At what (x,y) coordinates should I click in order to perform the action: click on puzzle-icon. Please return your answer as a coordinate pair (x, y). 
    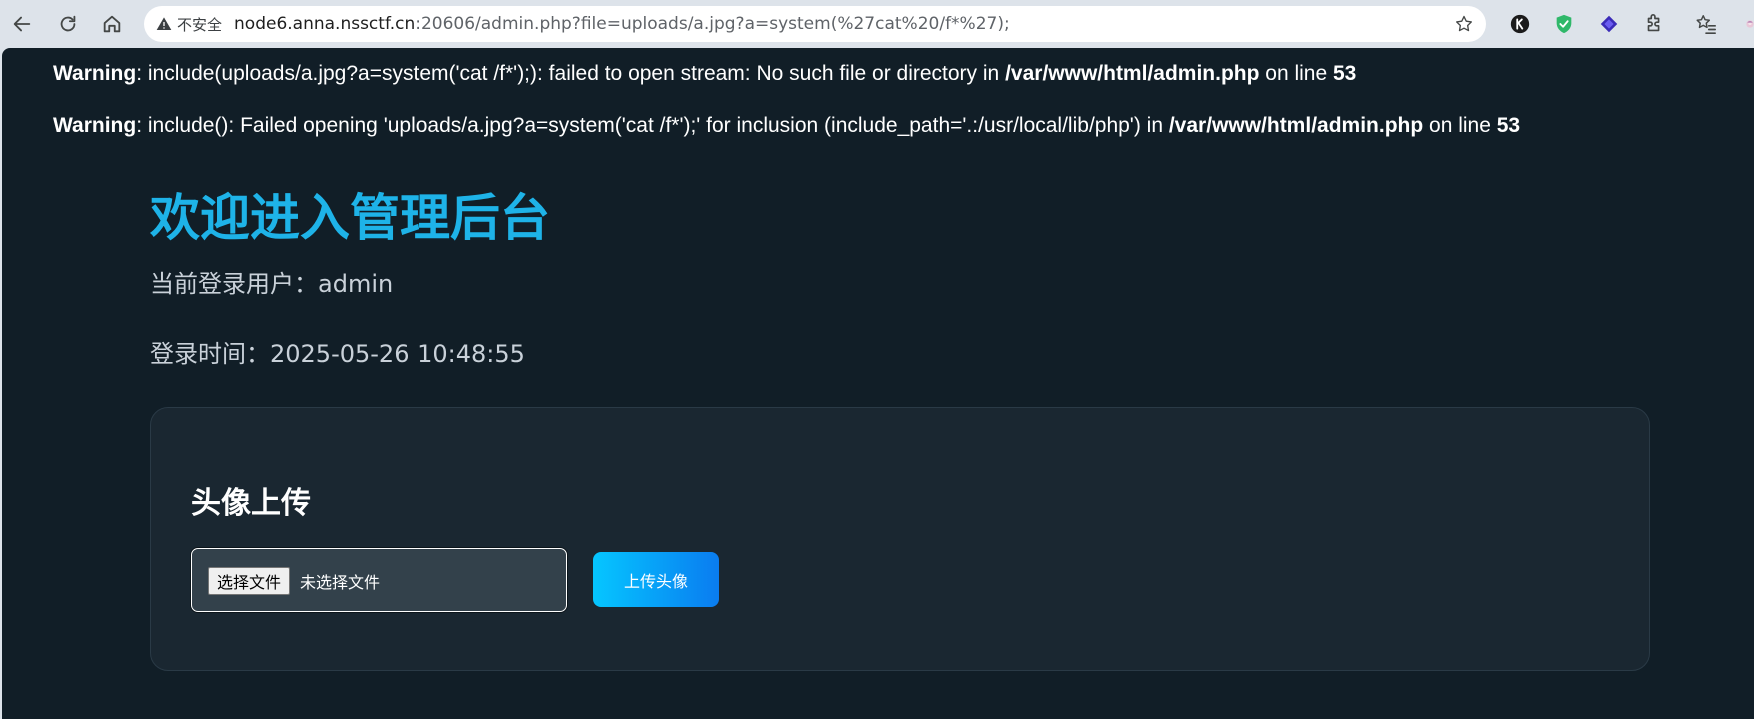
    Looking at the image, I should click on (1653, 23).